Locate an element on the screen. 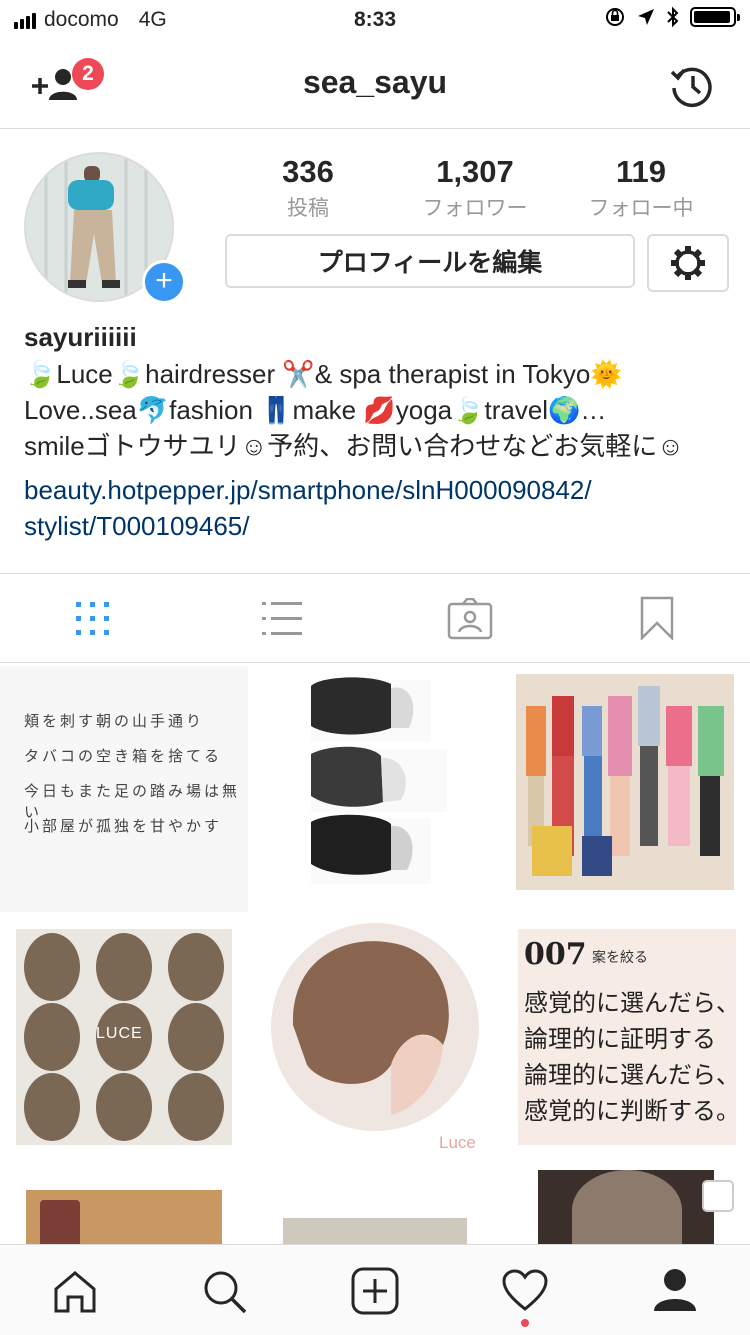 The image size is (750, 1335). bookmark-icon is located at coordinates (657, 618).